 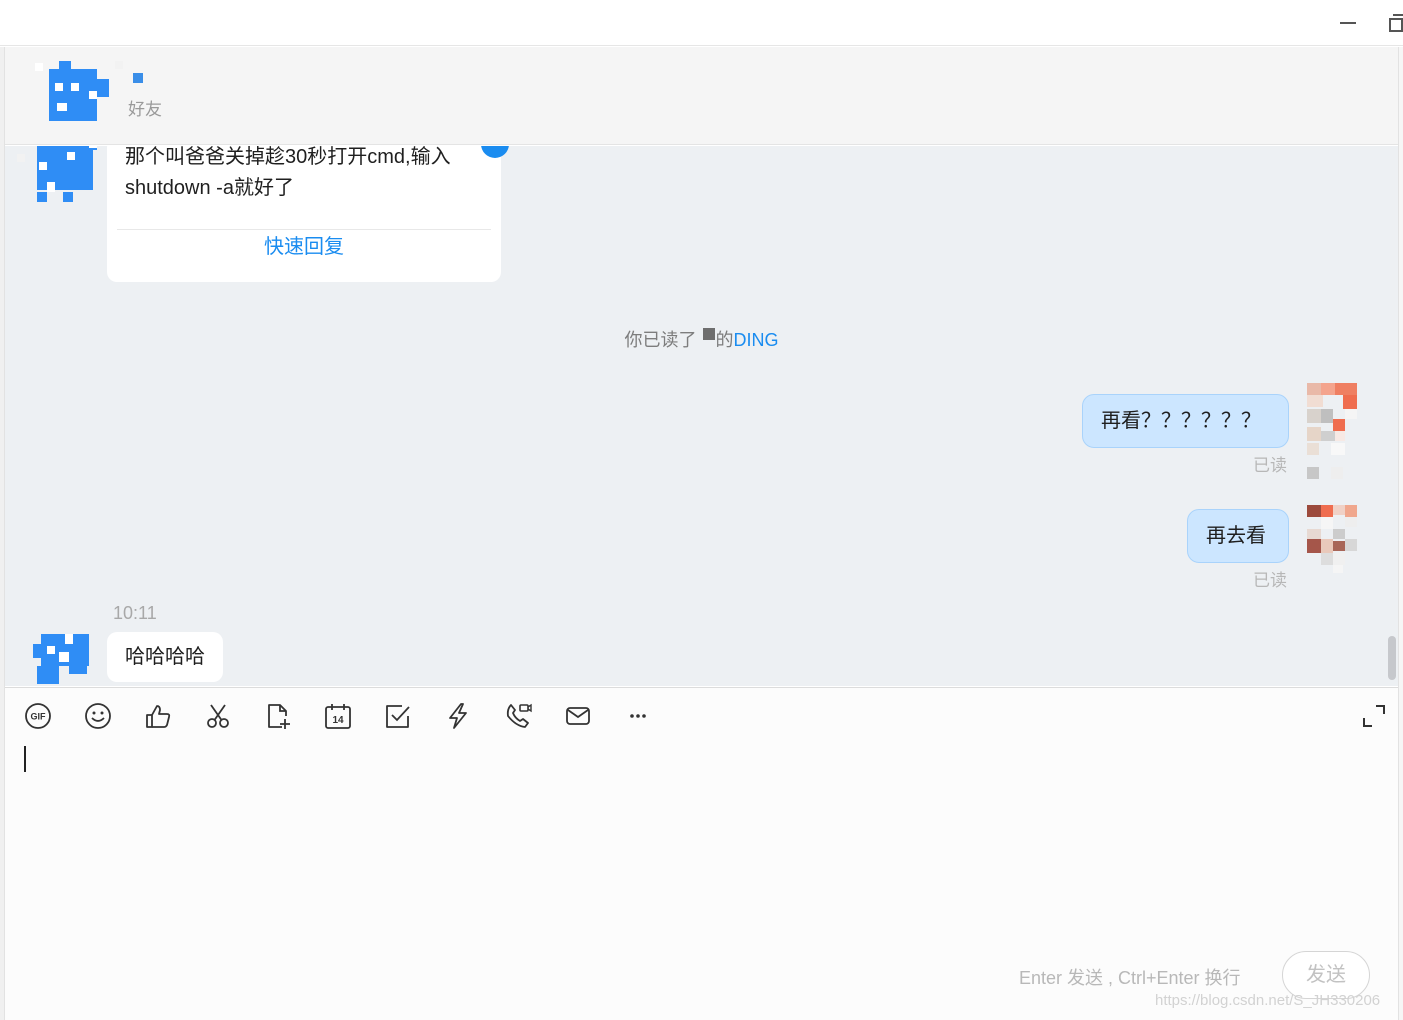 What do you see at coordinates (1185, 421) in the screenshot?
I see `outgoing-message: 再看？？？？？？` at bounding box center [1185, 421].